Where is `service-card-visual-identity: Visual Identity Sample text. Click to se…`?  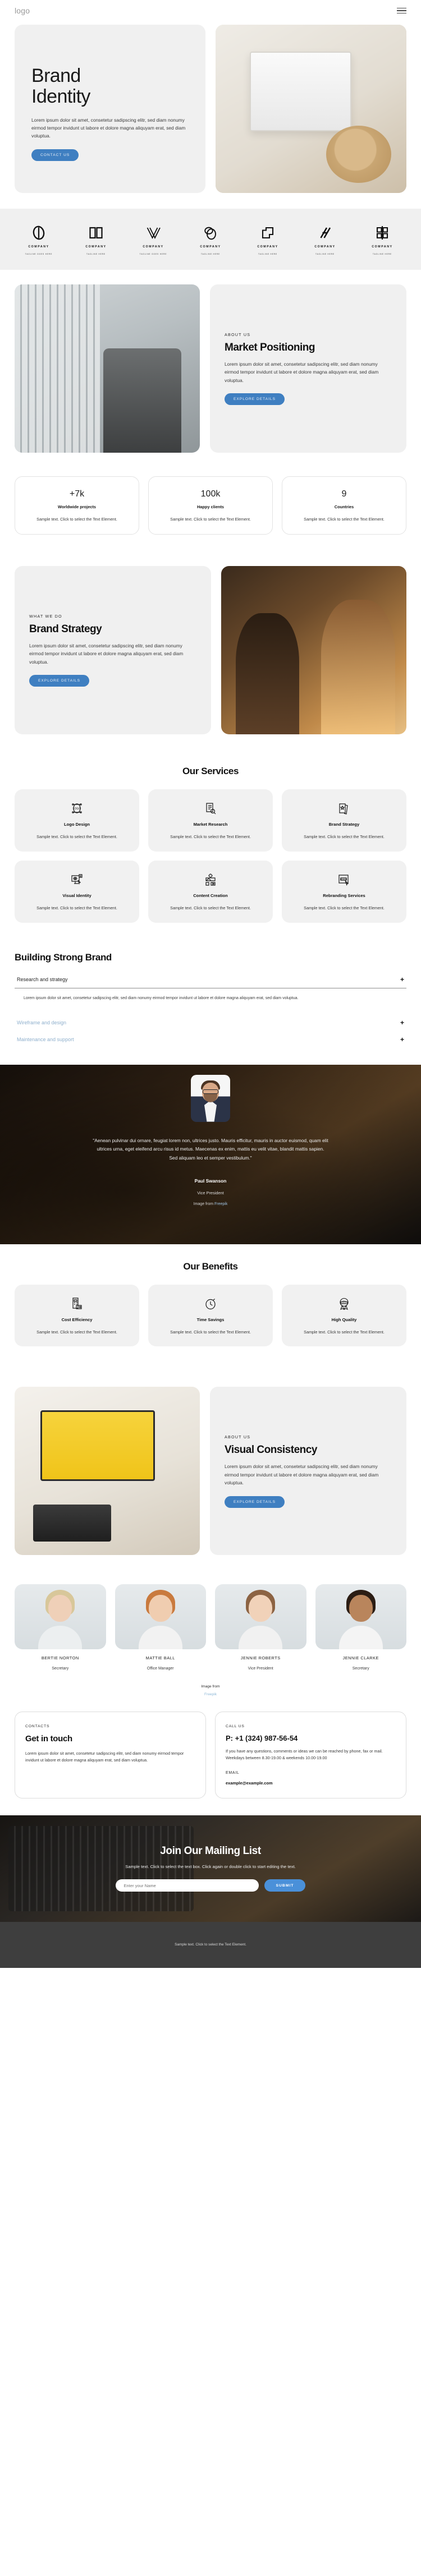 service-card-visual-identity: Visual Identity Sample text. Click to se… is located at coordinates (77, 892).